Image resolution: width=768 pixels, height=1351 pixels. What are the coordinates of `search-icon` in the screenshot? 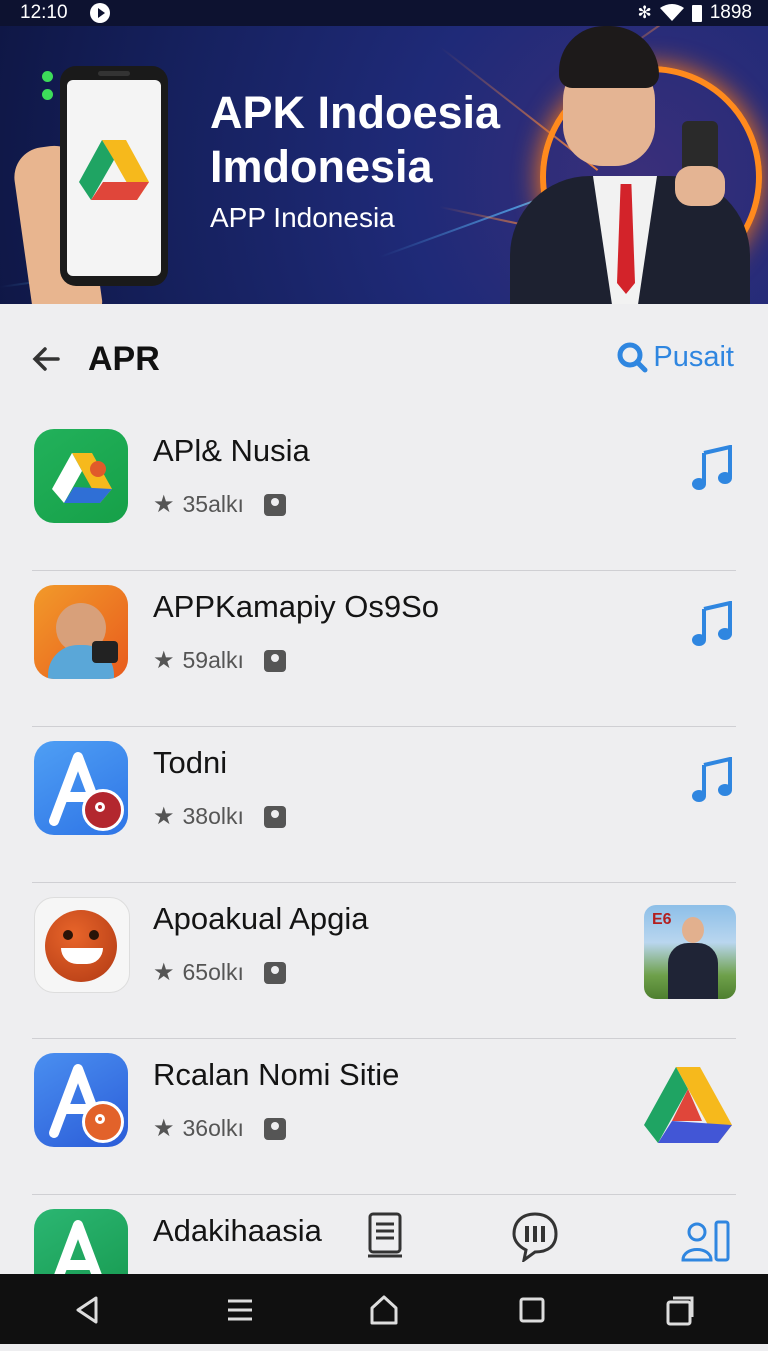 It's located at (632, 357).